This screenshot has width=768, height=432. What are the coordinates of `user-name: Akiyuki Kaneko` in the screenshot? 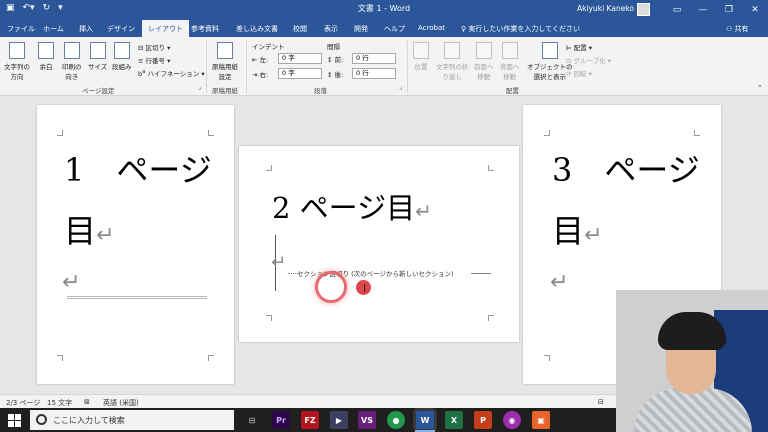 It's located at (605, 8).